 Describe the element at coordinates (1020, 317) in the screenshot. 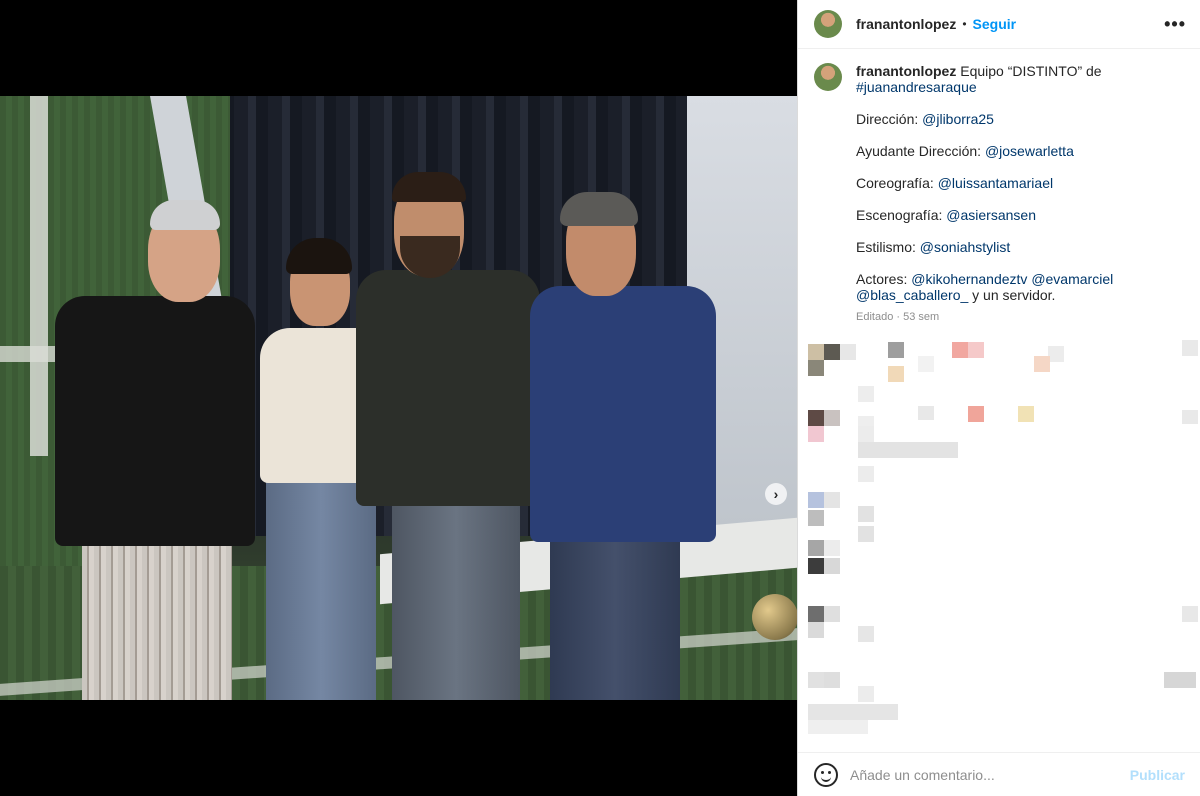

I see `post-meta: Editado · 53 sem` at that location.